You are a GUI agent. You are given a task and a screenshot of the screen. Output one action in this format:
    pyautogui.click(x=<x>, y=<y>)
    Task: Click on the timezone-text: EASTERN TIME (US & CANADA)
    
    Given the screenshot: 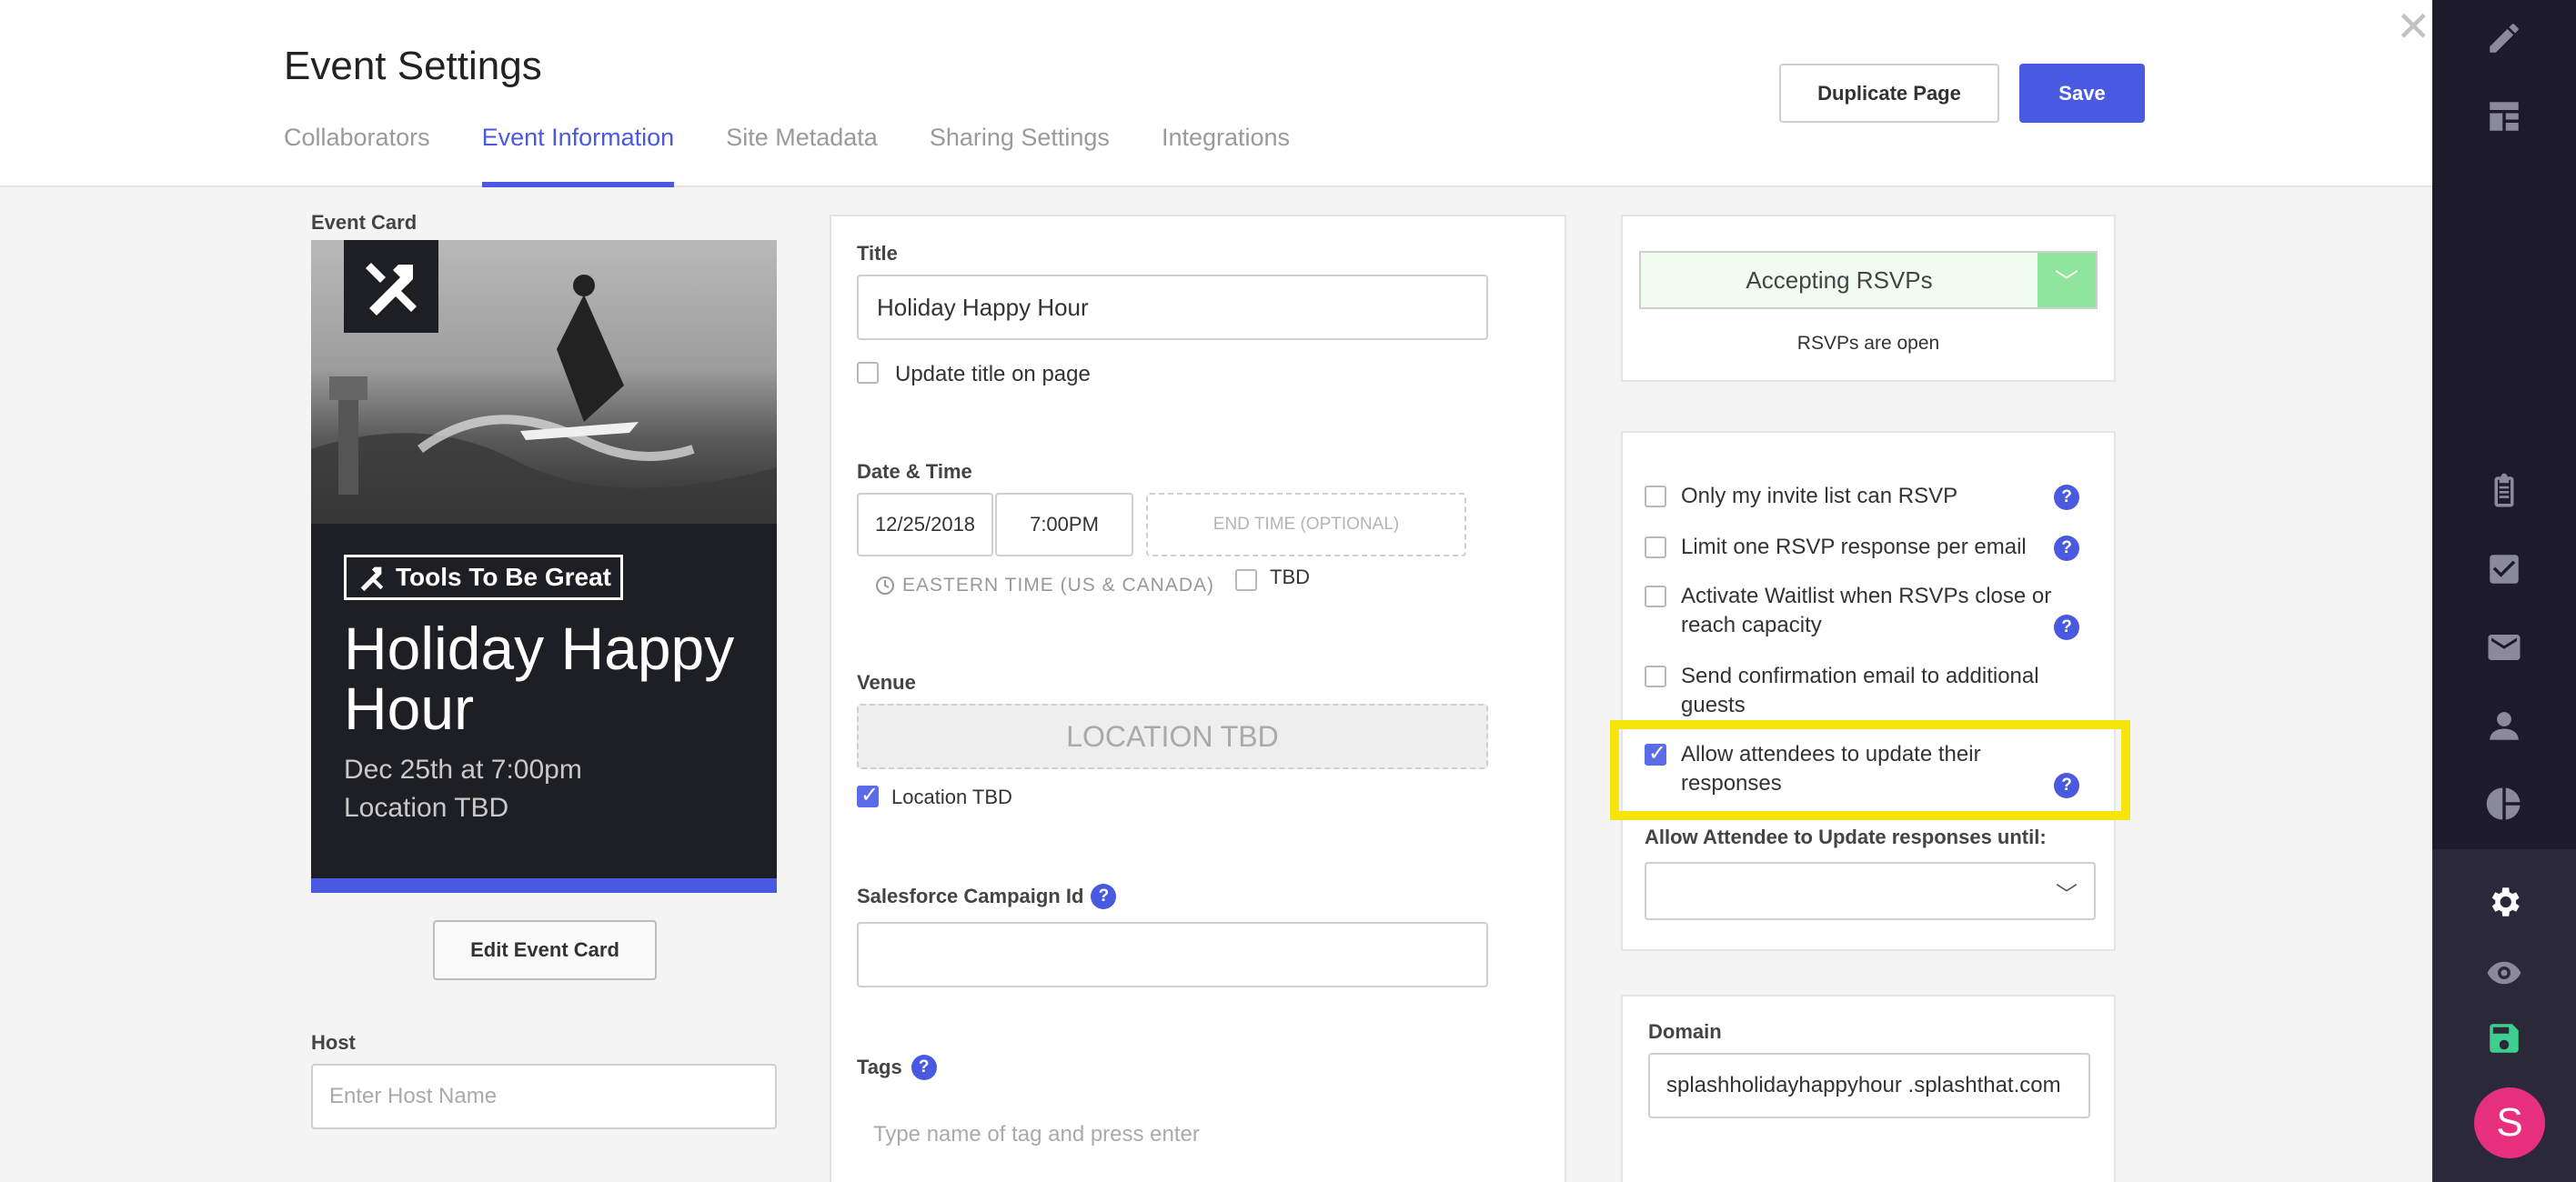 What is the action you would take?
    pyautogui.click(x=1058, y=585)
    